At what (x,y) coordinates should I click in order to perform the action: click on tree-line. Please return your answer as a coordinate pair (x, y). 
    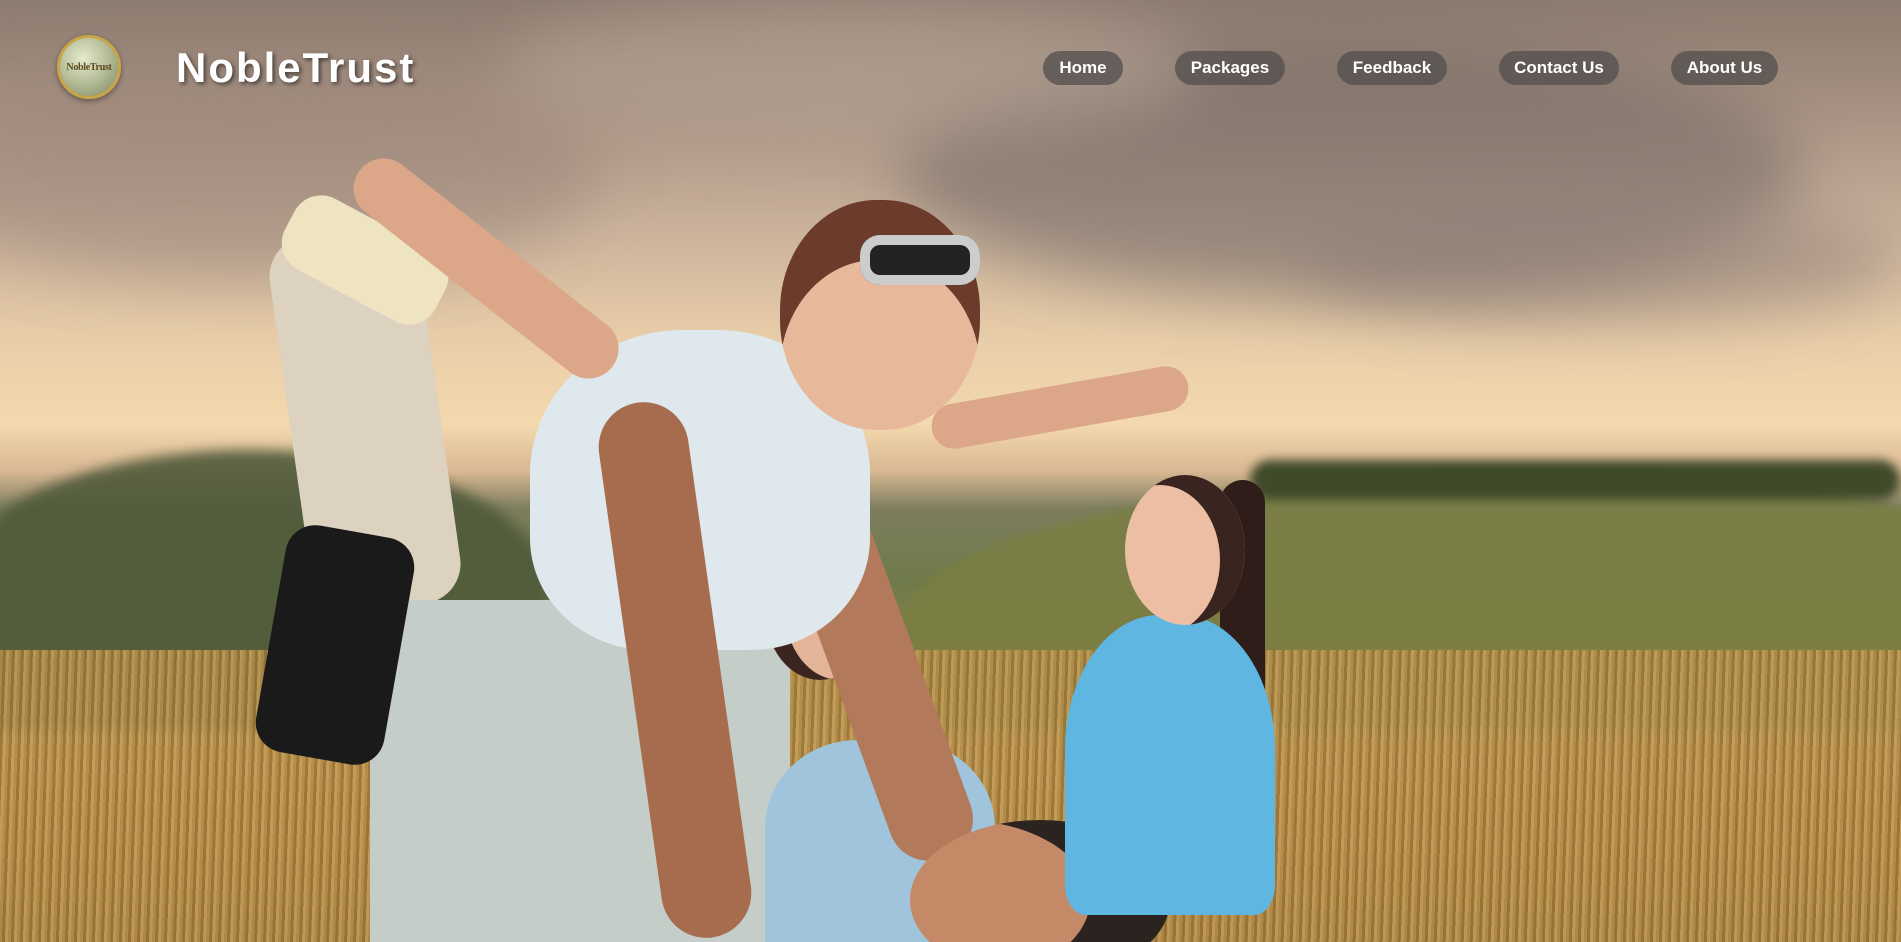
    Looking at the image, I should click on (1575, 480).